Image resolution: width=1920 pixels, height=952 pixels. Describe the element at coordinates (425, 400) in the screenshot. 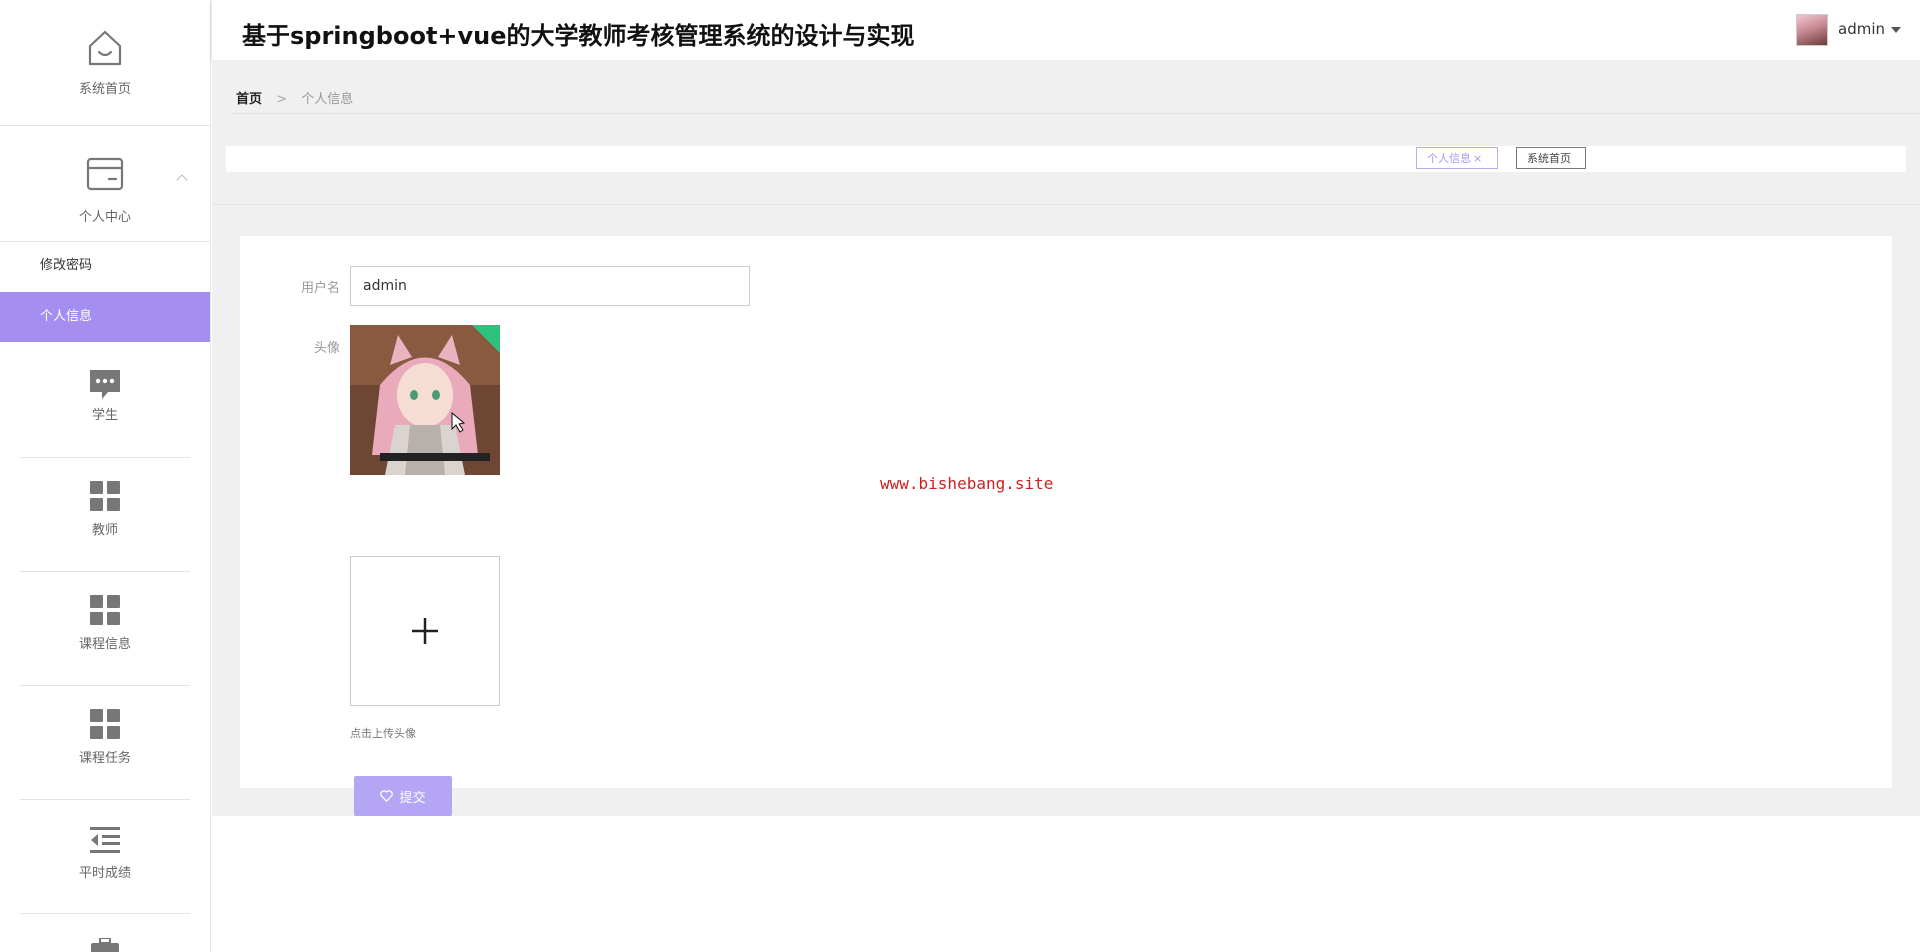

I see `avatar-image` at that location.